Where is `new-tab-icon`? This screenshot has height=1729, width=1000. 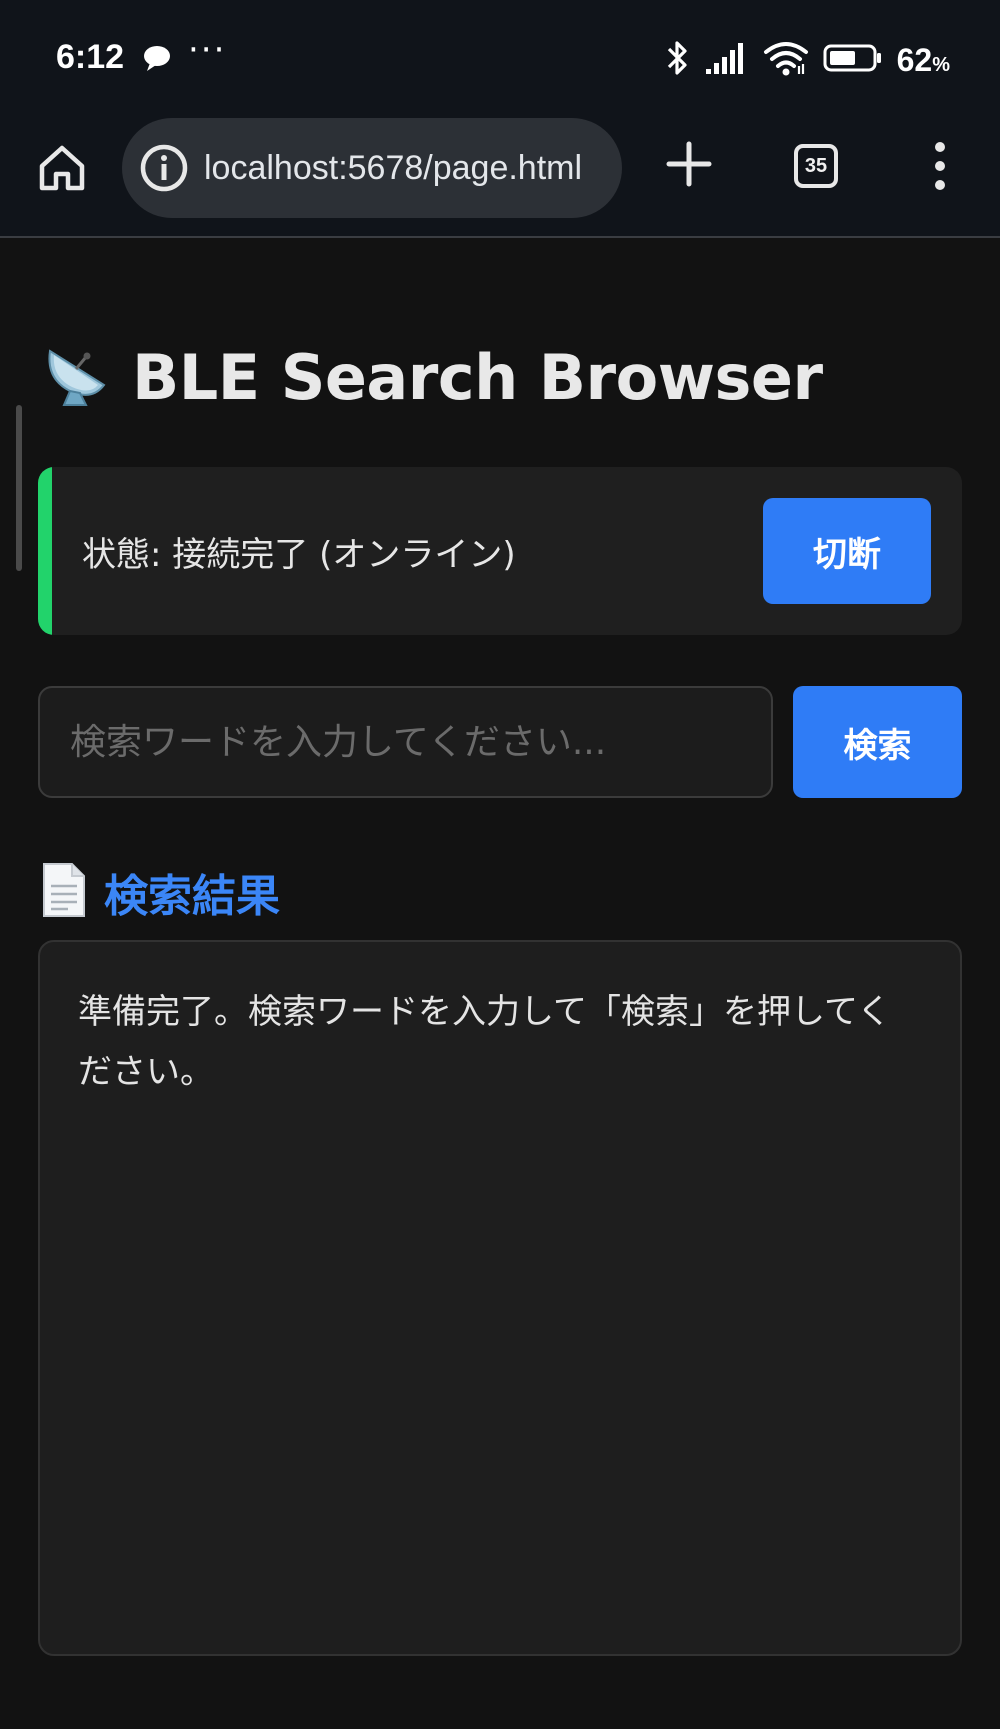
new-tab-icon is located at coordinates (689, 164).